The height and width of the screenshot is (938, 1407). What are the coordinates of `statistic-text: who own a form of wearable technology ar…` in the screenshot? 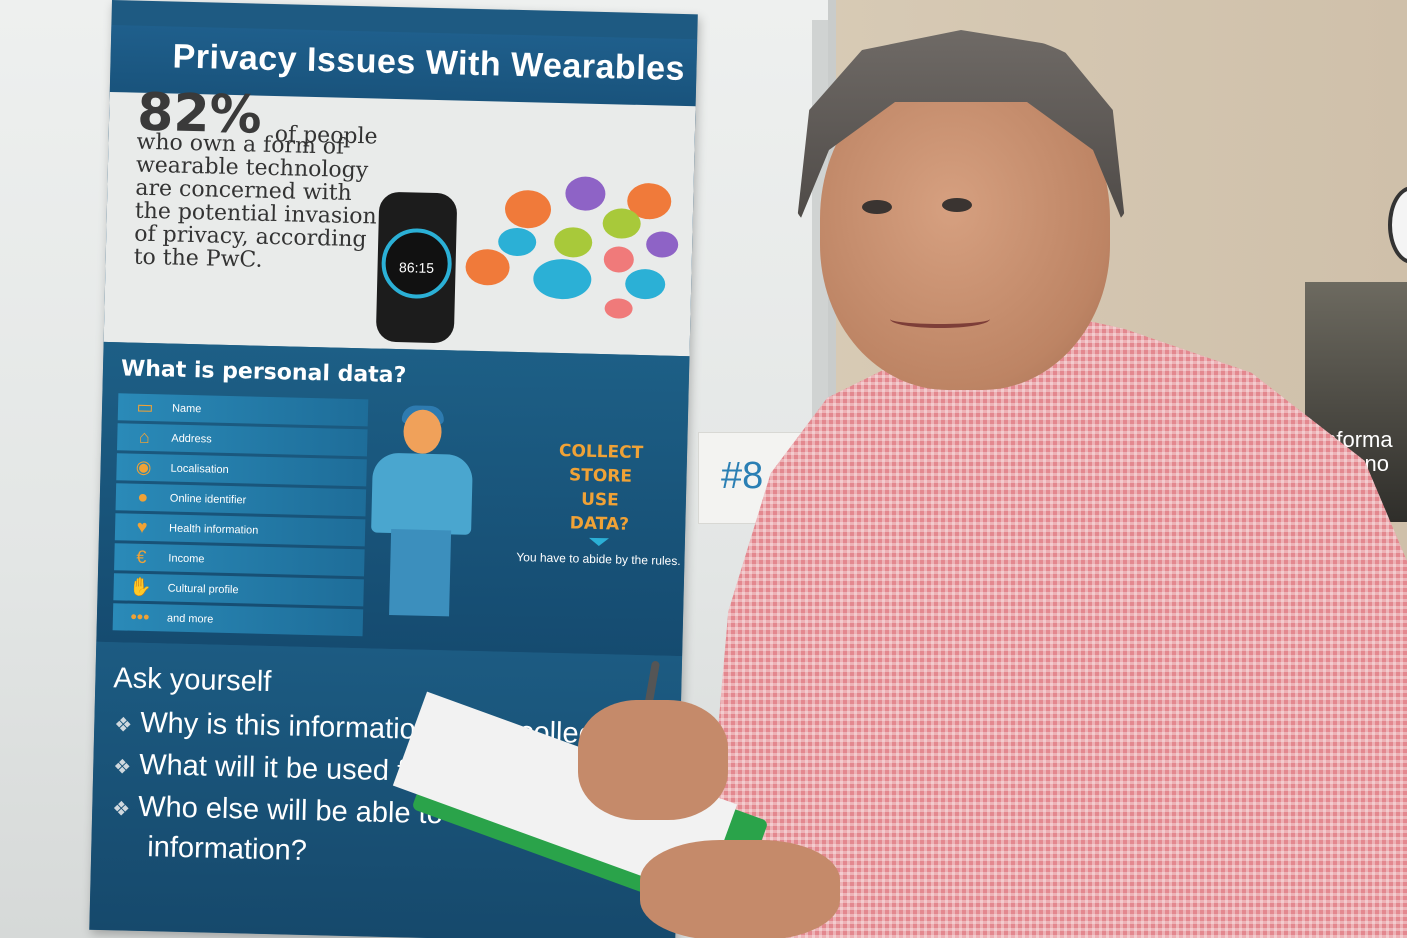 It's located at (255, 201).